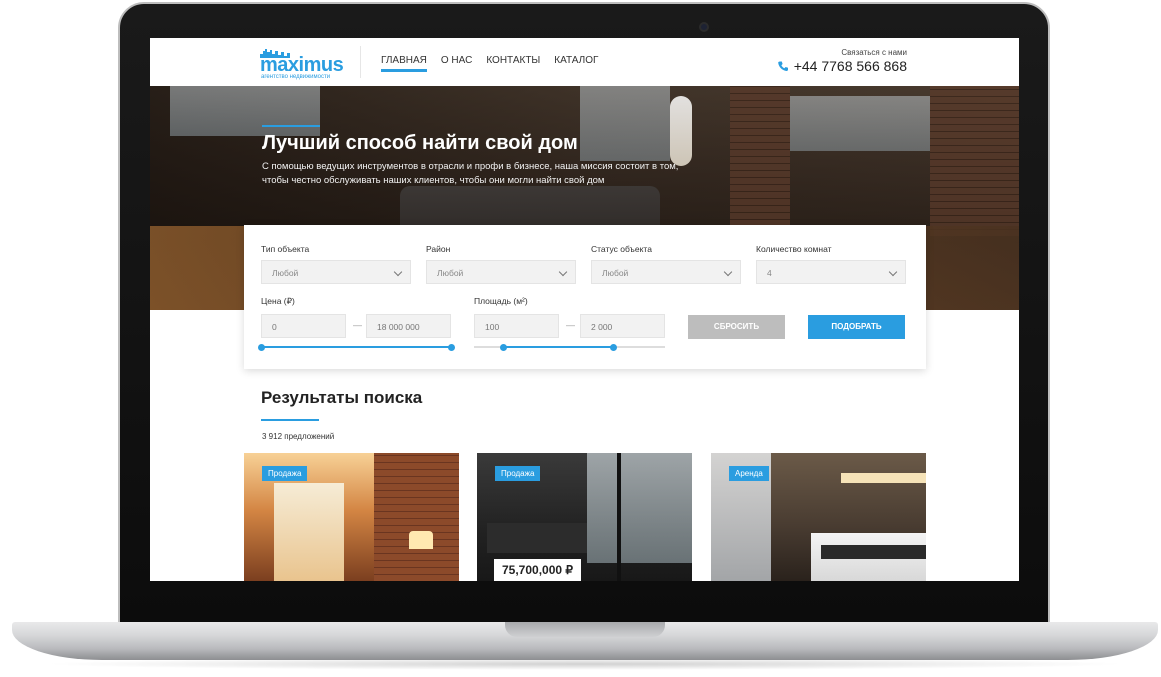 The image size is (1161, 677). I want to click on phone-link: +44 7768 566 868, so click(842, 66).